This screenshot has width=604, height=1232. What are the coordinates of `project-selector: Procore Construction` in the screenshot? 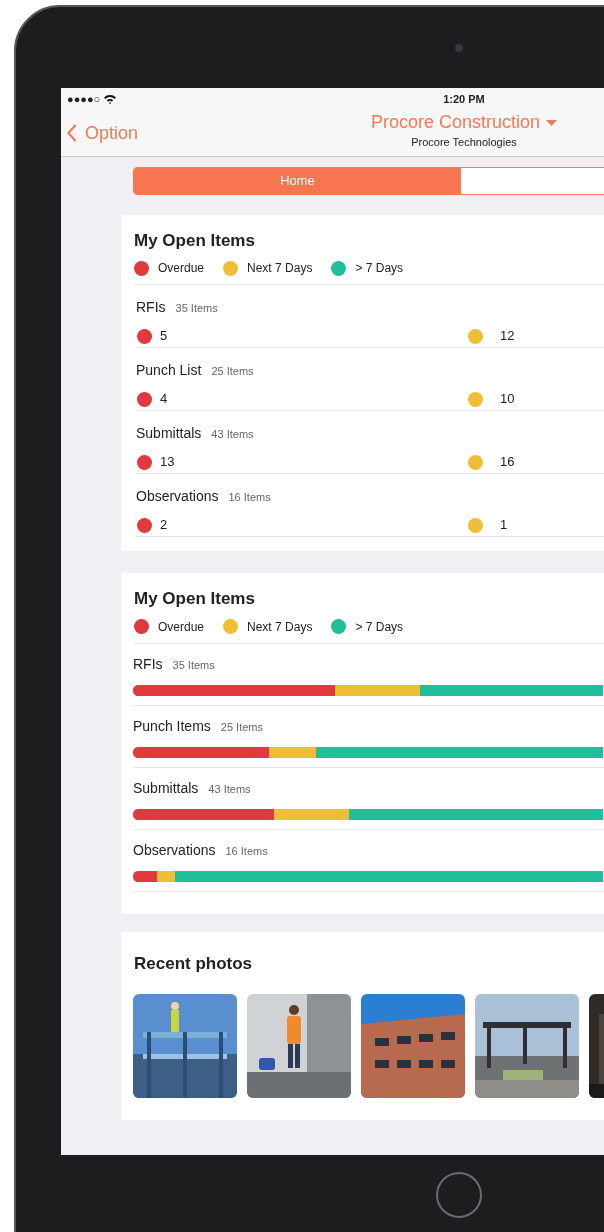 It's located at (464, 123).